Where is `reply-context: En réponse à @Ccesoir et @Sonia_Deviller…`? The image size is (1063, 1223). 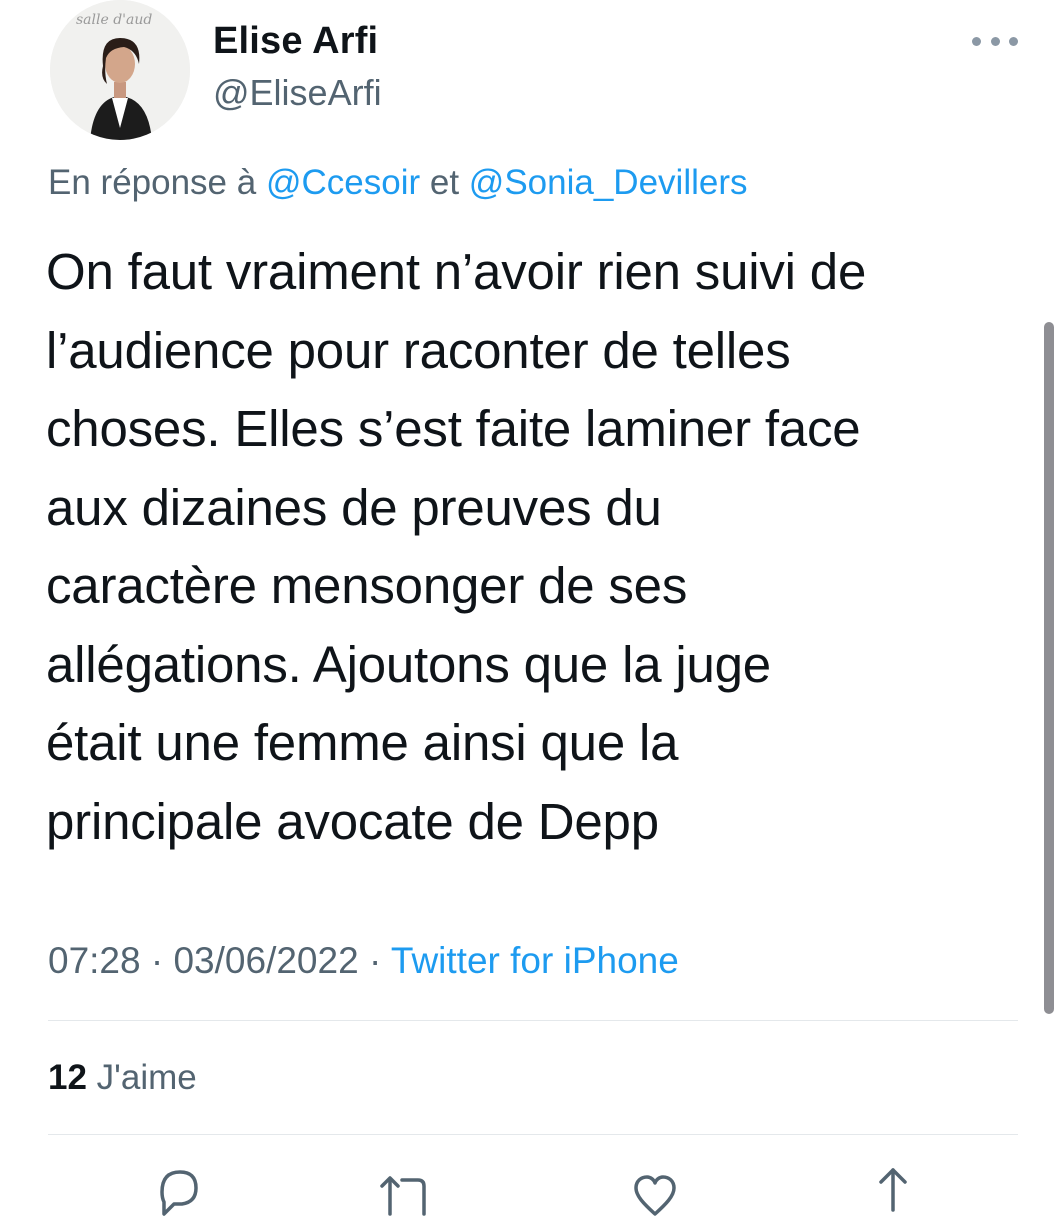 reply-context: En réponse à @Ccesoir et @Sonia_Deviller… is located at coordinates (398, 183).